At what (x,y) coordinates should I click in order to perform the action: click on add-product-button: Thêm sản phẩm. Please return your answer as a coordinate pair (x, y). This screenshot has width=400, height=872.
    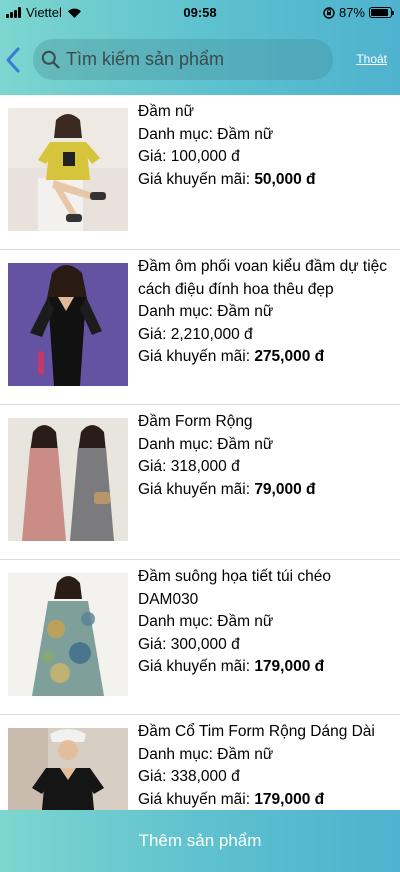
    Looking at the image, I should click on (200, 841).